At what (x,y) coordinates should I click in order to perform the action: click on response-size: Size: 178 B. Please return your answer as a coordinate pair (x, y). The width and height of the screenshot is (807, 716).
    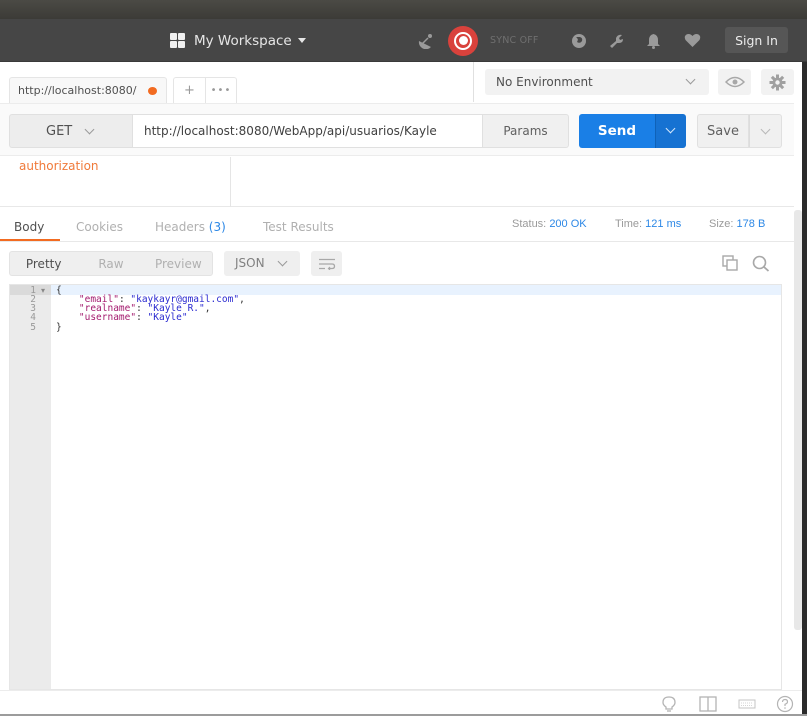
    Looking at the image, I should click on (737, 225).